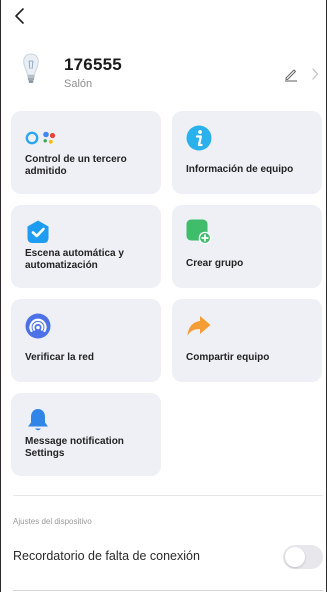  What do you see at coordinates (38, 326) in the screenshot?
I see `network-check-icon` at bounding box center [38, 326].